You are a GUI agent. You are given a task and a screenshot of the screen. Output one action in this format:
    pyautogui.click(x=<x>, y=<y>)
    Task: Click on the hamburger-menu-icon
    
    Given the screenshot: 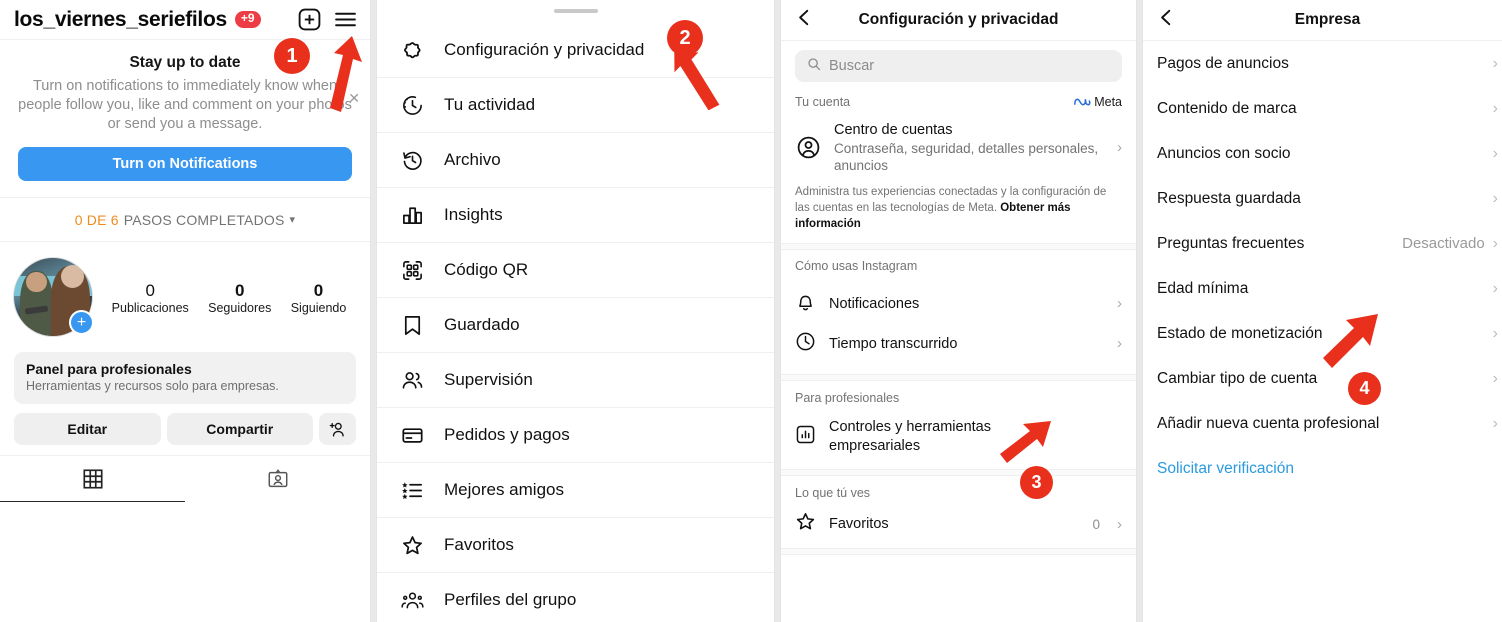 What is the action you would take?
    pyautogui.click(x=345, y=20)
    